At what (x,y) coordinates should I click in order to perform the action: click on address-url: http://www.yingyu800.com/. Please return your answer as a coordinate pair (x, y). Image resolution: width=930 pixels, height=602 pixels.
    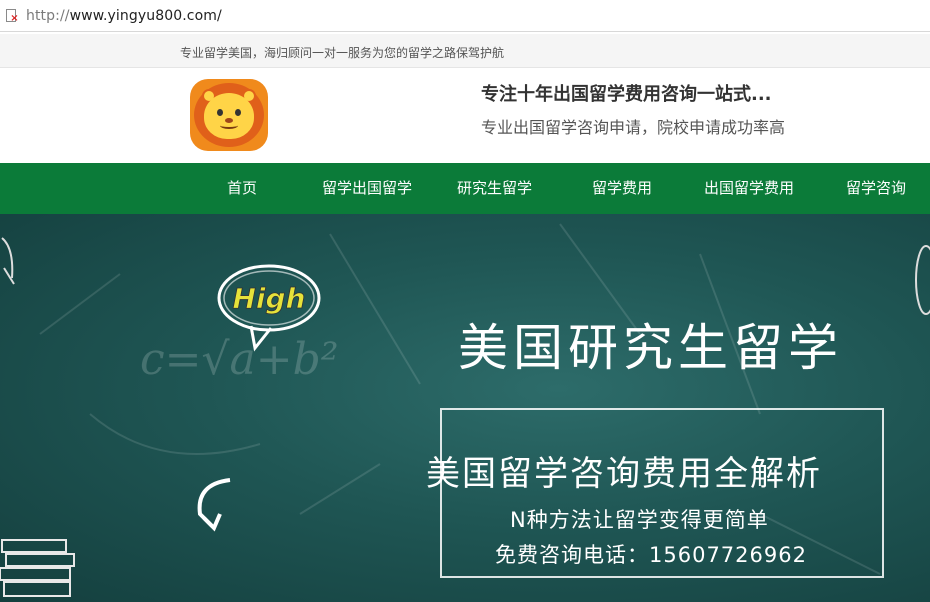
    Looking at the image, I should click on (124, 16).